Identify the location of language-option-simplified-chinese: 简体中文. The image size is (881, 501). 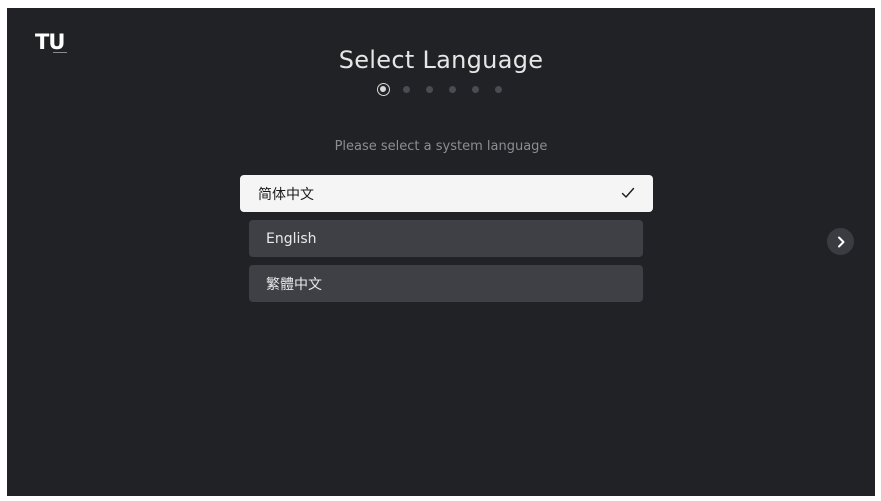
(446, 193).